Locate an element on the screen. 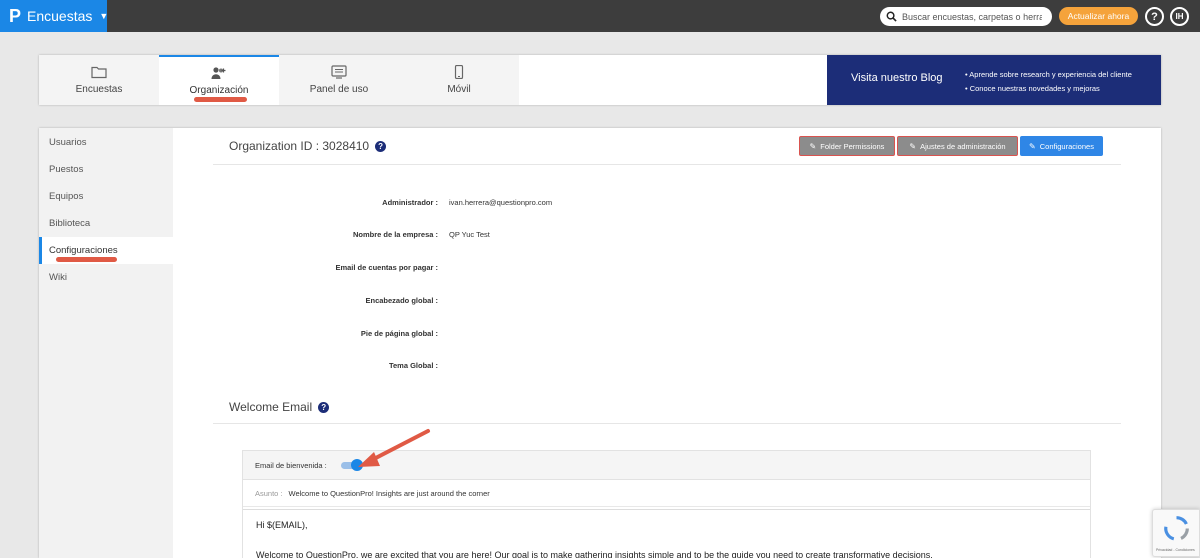  recaptcha-badge: Privacidad - Condiciones is located at coordinates (1176, 533).